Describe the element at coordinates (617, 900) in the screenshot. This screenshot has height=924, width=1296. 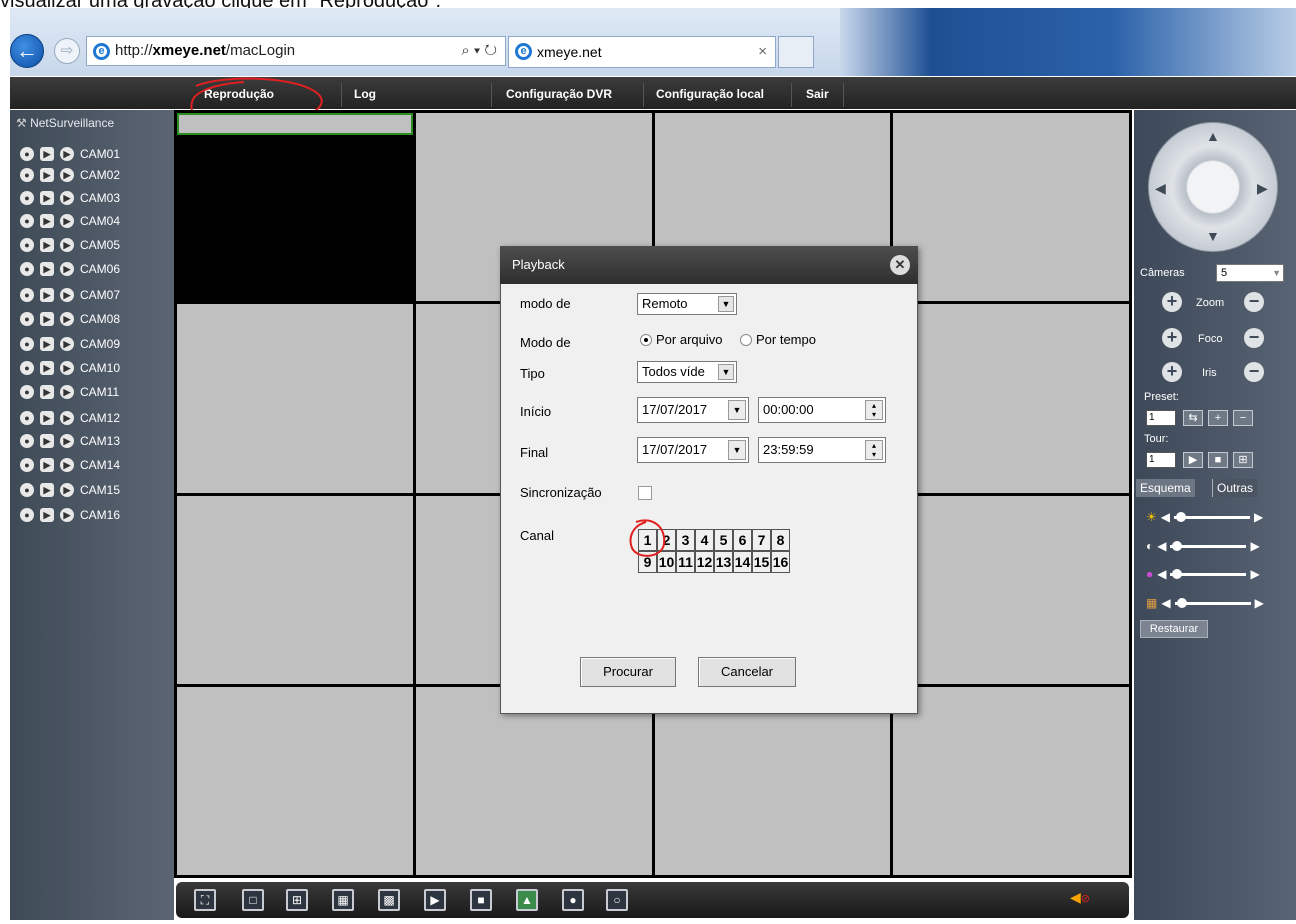
I see `stop-record-icon: ○` at that location.